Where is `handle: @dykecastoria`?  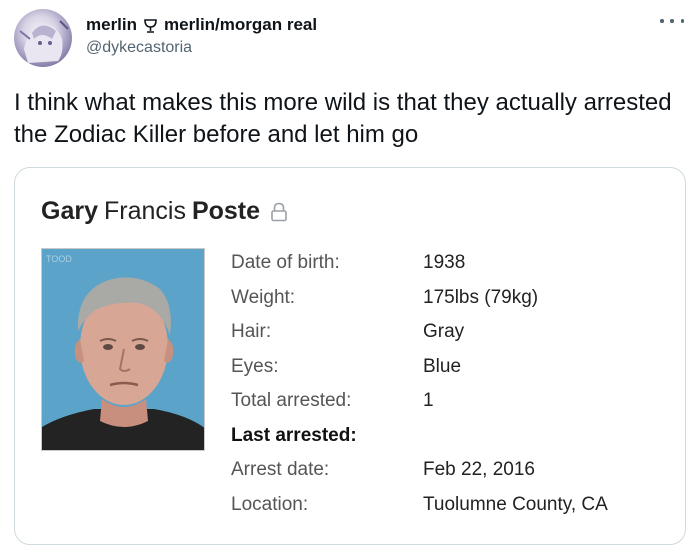 handle: @dykecastoria is located at coordinates (139, 48).